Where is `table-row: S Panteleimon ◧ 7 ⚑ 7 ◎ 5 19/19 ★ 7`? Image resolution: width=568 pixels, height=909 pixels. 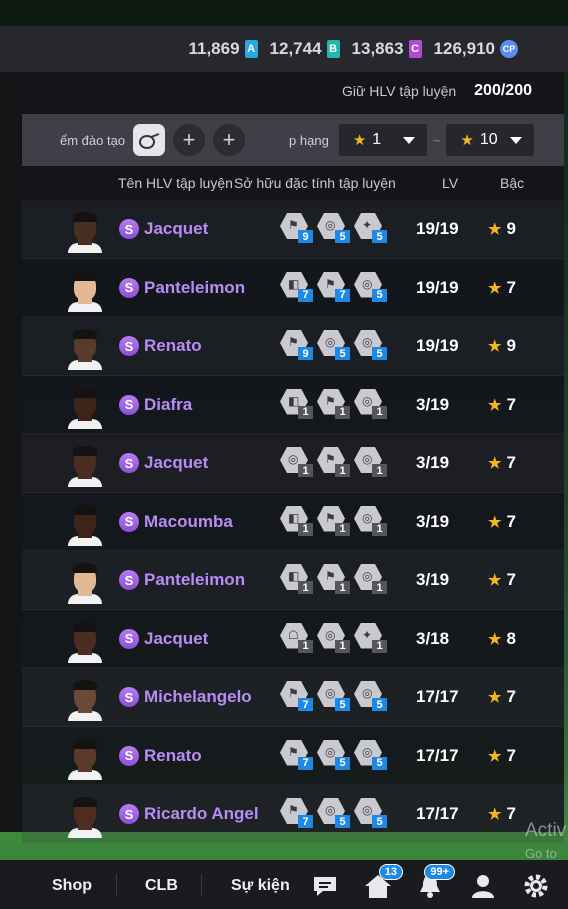
table-row: S Panteleimon ◧ 7 ⚑ 7 ◎ 5 19/19 ★ 7 is located at coordinates (293, 288).